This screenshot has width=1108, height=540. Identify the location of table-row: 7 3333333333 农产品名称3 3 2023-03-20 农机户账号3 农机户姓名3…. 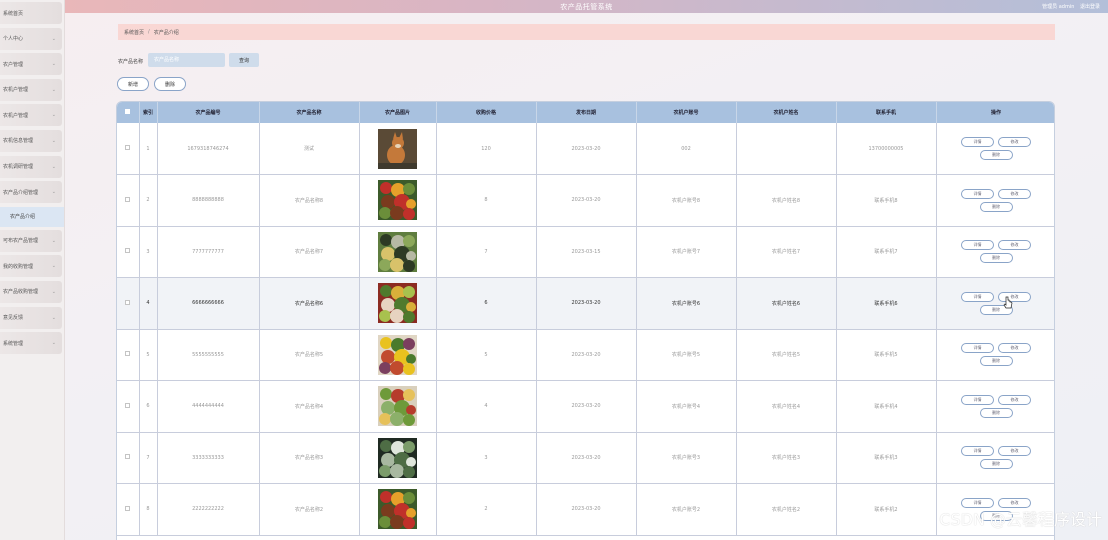
(585, 458).